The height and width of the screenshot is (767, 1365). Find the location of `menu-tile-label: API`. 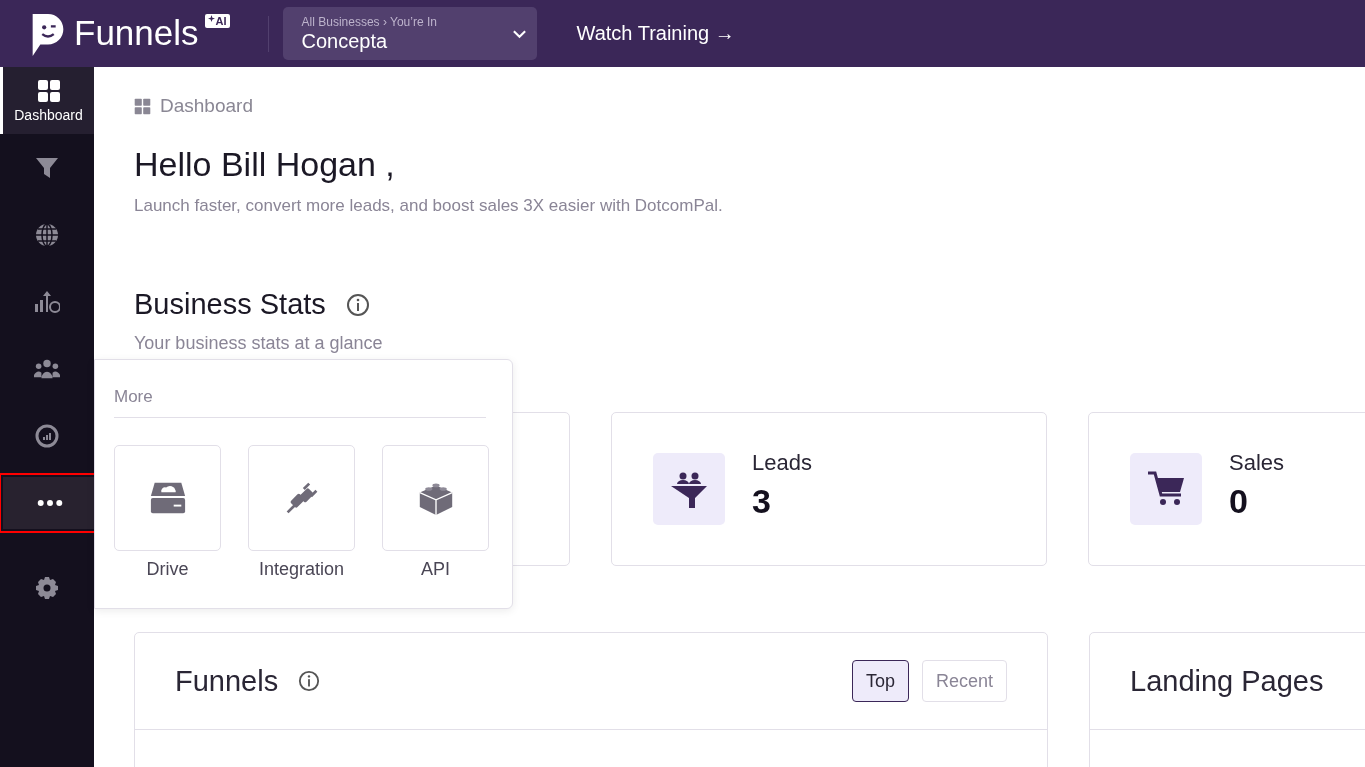

menu-tile-label: API is located at coordinates (435, 569).